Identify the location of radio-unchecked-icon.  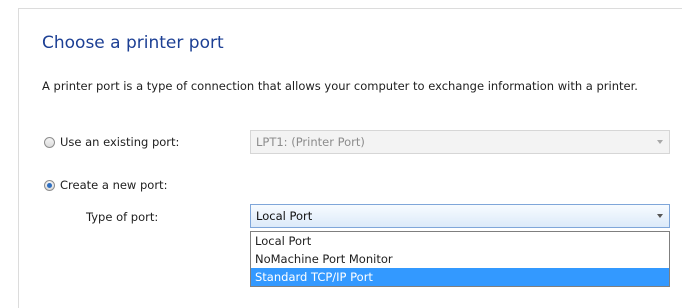
(49, 142).